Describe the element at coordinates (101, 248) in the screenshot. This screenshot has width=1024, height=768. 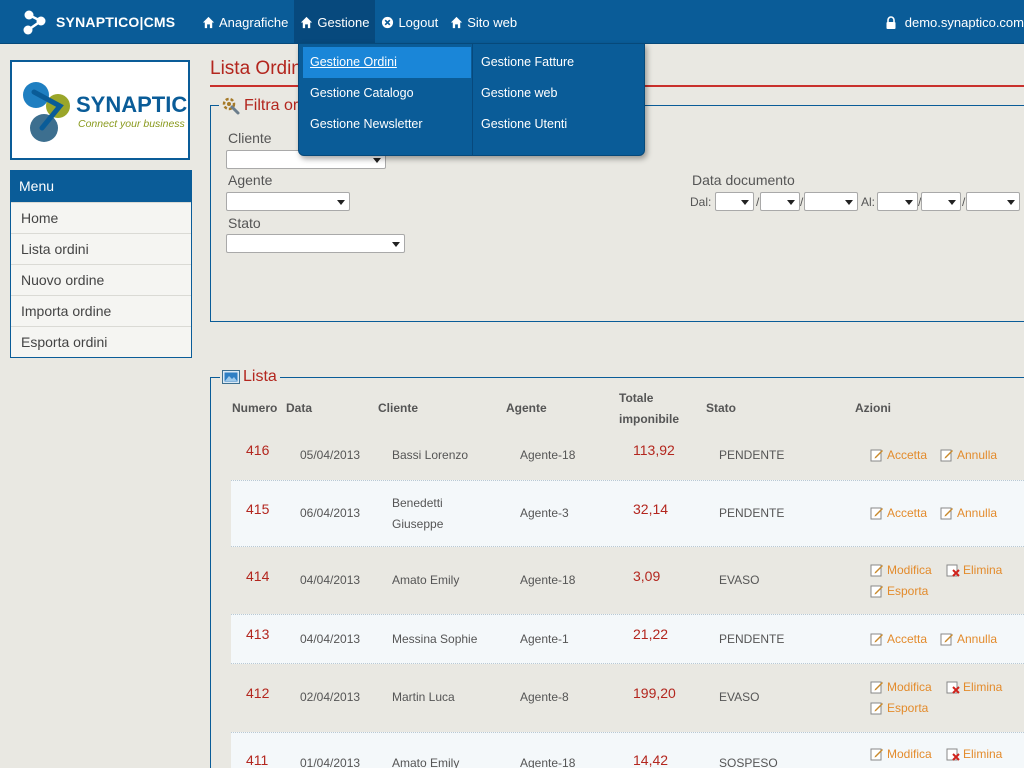
I see `sidebar-item-lista-ordini: Lista ordini` at that location.